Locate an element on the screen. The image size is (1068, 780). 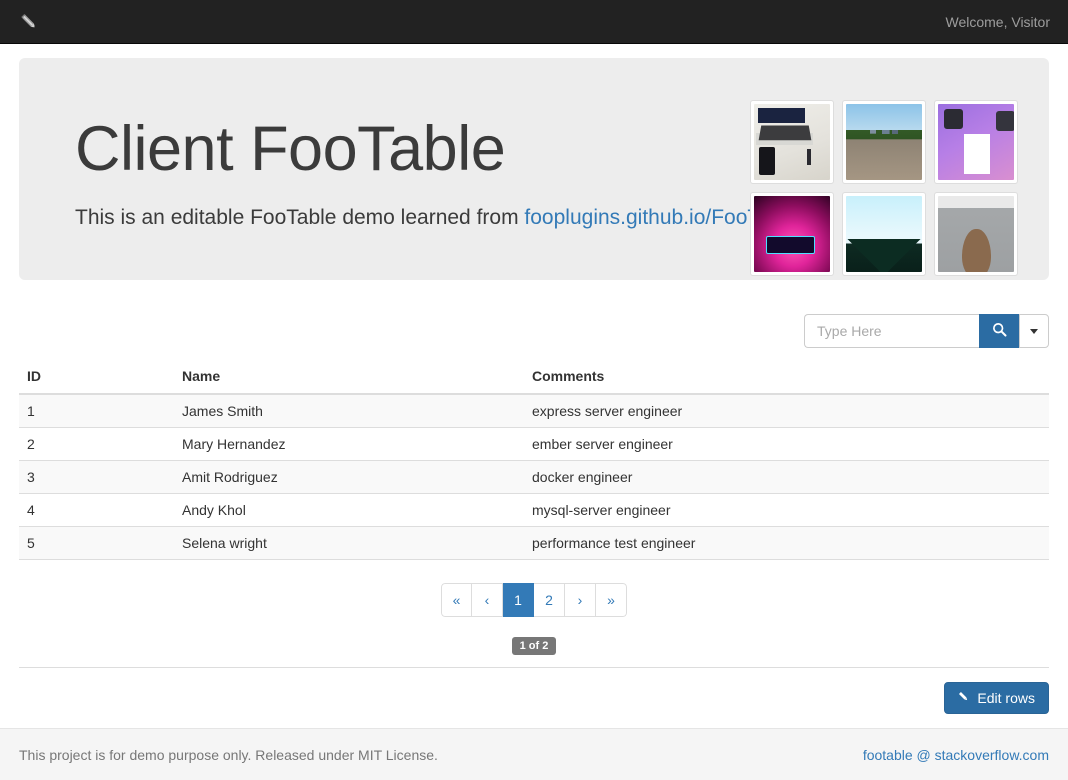
search-input is located at coordinates (891, 331).